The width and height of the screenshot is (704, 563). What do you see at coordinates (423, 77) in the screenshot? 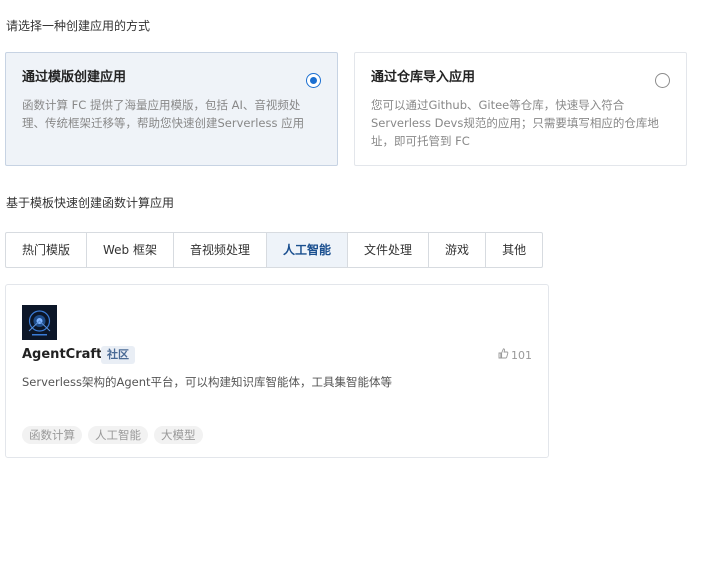
I see `repo-method-title: 通过仓库导入应用` at bounding box center [423, 77].